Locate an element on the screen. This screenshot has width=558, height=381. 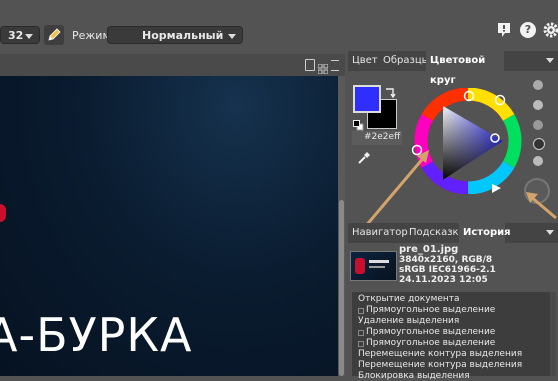
list-item: Удаление выделения is located at coordinates (408, 321).